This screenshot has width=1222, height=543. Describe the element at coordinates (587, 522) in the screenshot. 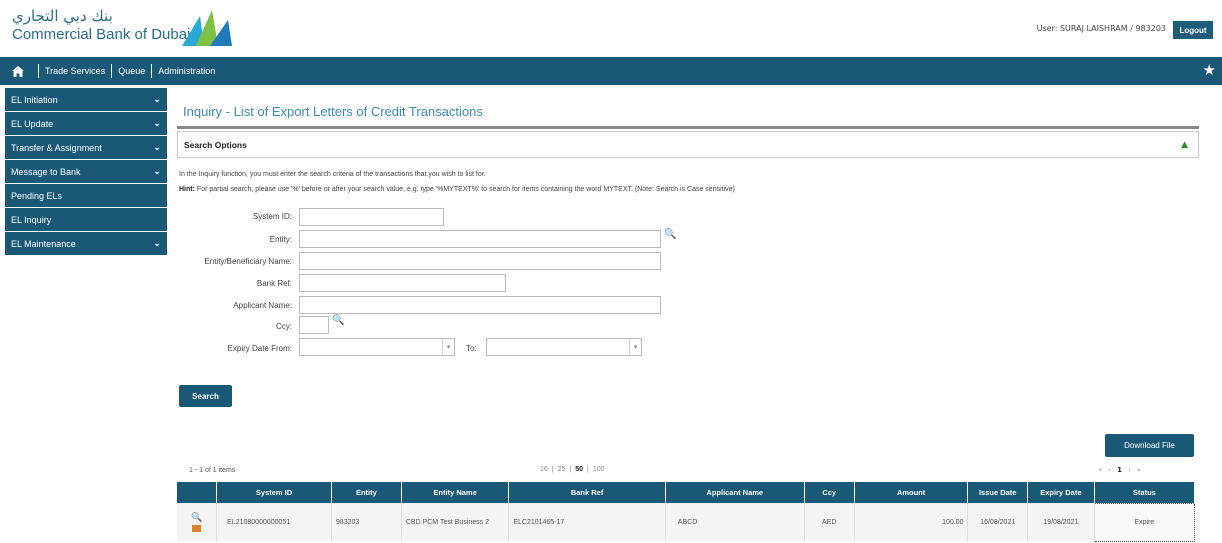

I see `cell-bank-ref: ELC2101465-17` at that location.